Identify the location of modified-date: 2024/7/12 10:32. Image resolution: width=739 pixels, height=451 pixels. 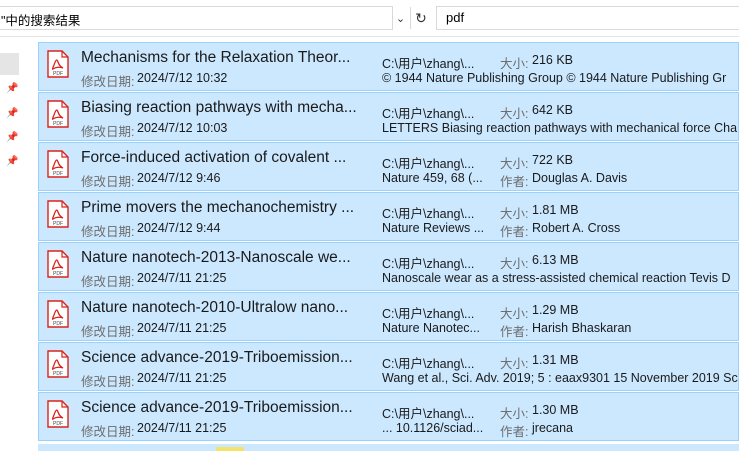
(182, 78).